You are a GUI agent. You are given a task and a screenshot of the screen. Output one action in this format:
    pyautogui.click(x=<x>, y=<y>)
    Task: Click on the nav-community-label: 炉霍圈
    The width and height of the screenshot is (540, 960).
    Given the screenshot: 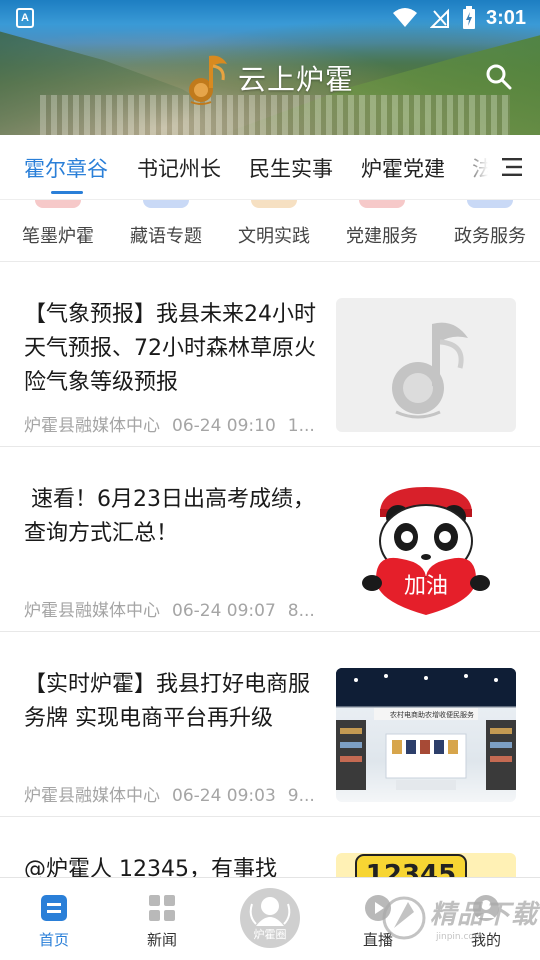 What is the action you would take?
    pyautogui.click(x=270, y=934)
    